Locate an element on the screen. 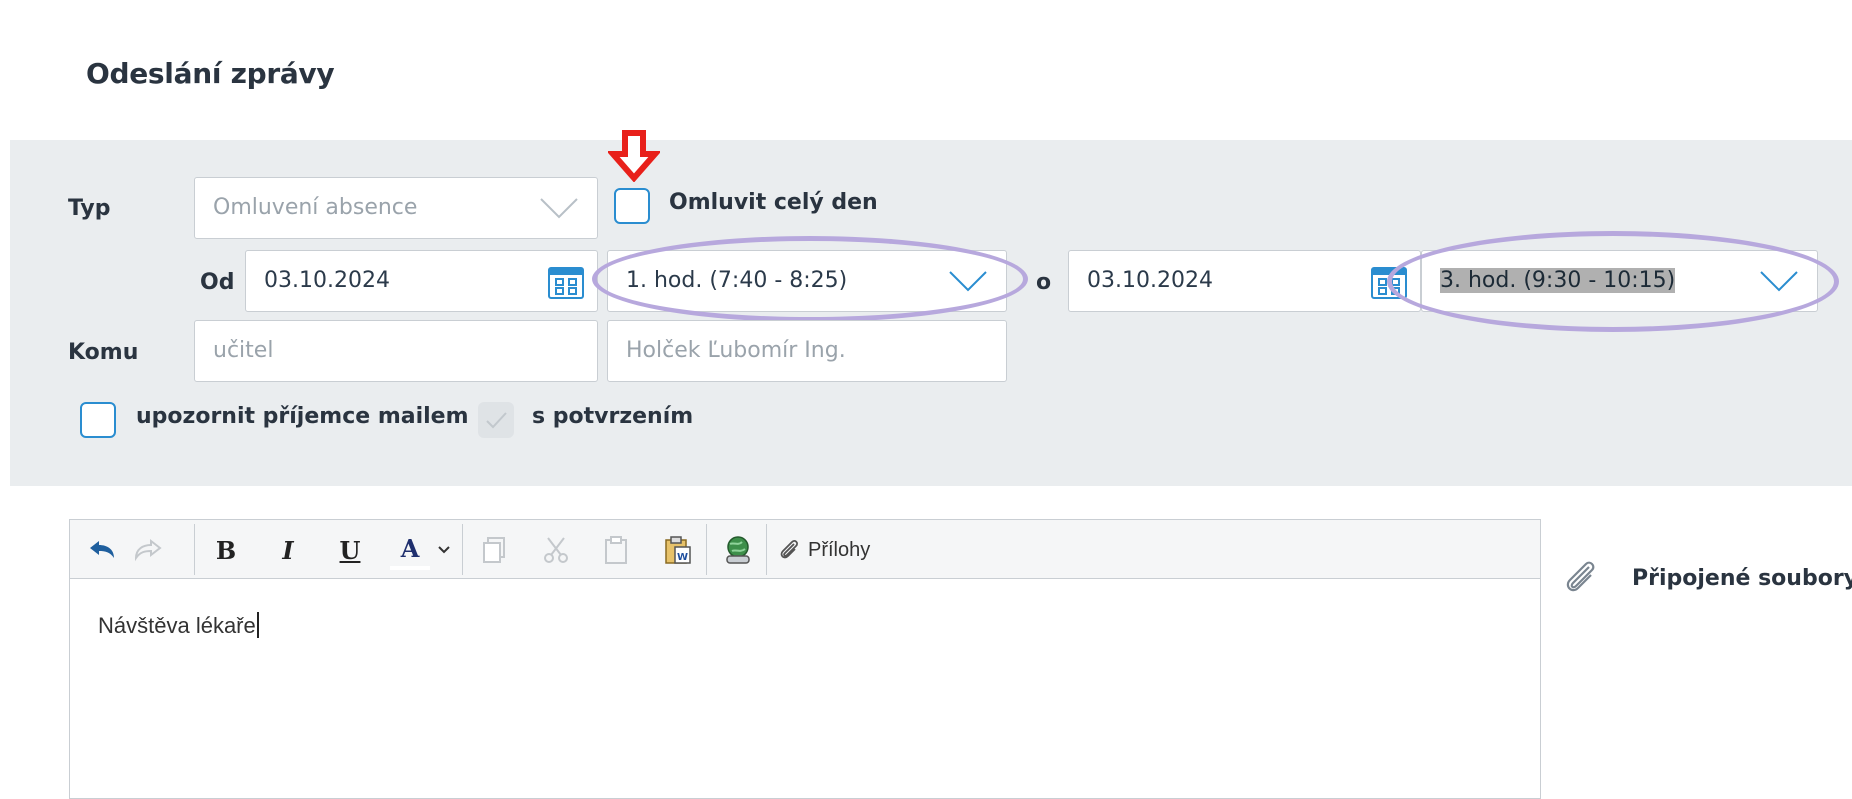 This screenshot has height=799, width=1852. bold-button: B is located at coordinates (226, 550).